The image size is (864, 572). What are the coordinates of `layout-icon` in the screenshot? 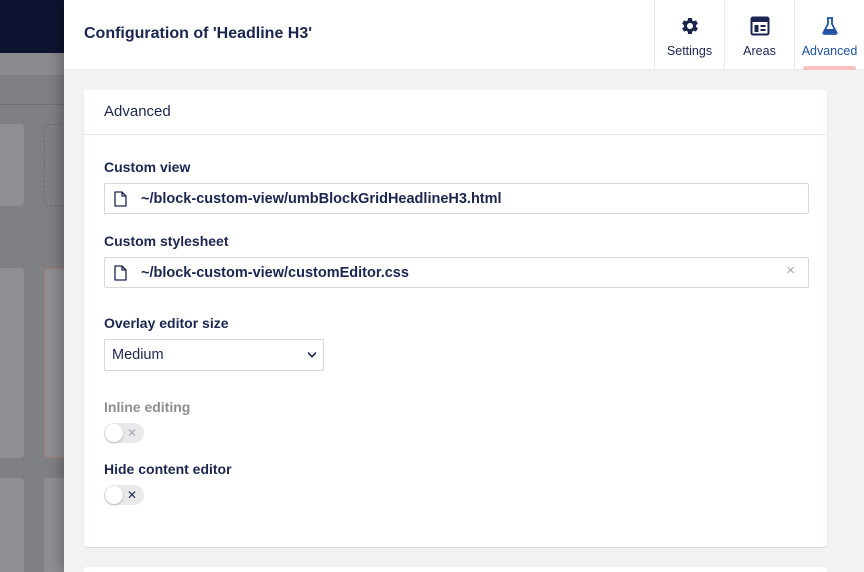 It's located at (760, 26).